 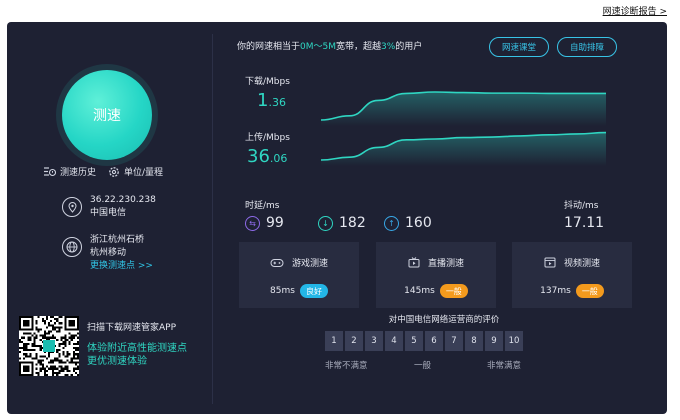 What do you see at coordinates (299, 275) in the screenshot?
I see `game-test-card: 游戏测速 85ms 良好` at bounding box center [299, 275].